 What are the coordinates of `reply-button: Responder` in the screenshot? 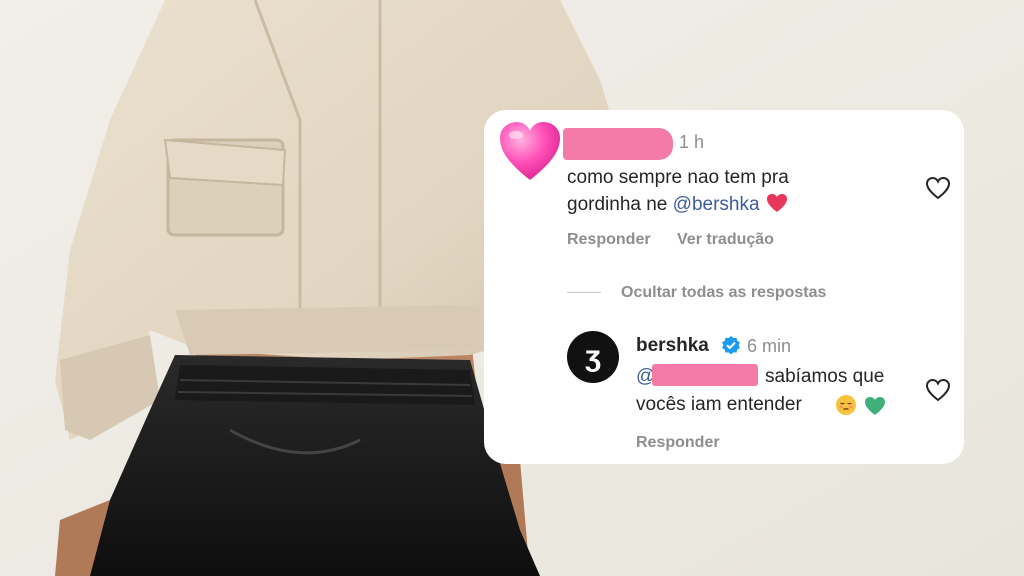 It's located at (609, 240).